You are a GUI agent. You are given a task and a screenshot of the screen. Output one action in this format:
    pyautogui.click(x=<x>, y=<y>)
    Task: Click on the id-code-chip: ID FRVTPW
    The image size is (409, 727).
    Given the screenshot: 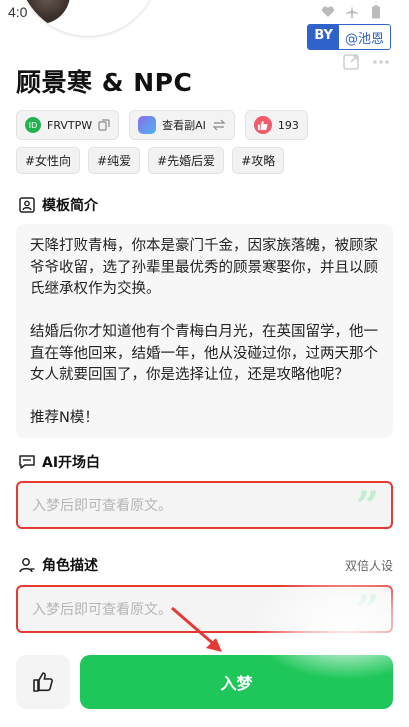 What is the action you would take?
    pyautogui.click(x=68, y=125)
    